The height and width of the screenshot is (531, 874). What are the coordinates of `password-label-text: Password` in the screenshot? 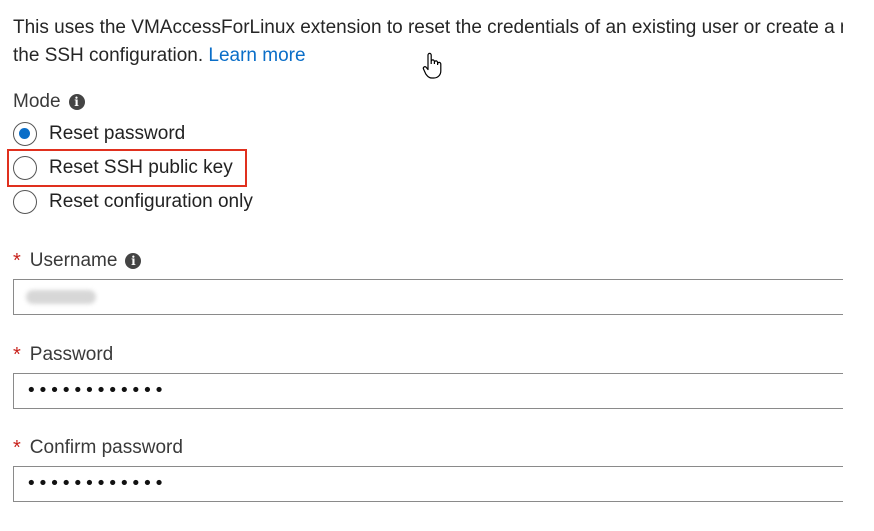 It's located at (71, 354).